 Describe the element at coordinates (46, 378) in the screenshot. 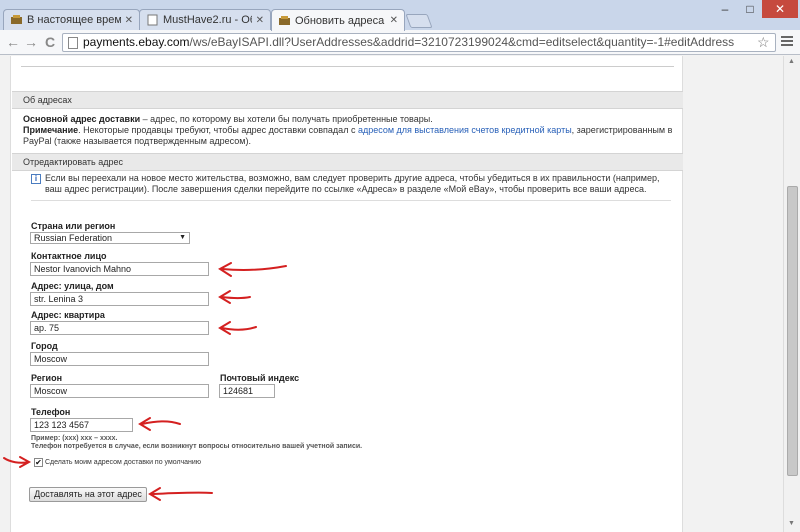

I see `region-label: Регион` at that location.